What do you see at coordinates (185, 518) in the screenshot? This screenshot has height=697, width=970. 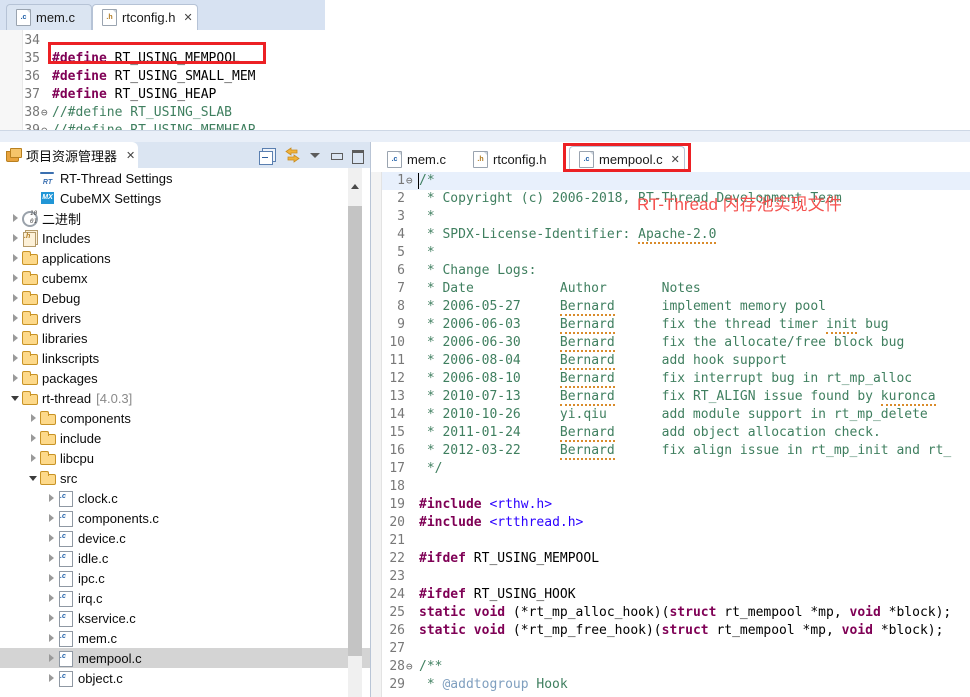 I see `tree-item-components.c: .c components.c` at bounding box center [185, 518].